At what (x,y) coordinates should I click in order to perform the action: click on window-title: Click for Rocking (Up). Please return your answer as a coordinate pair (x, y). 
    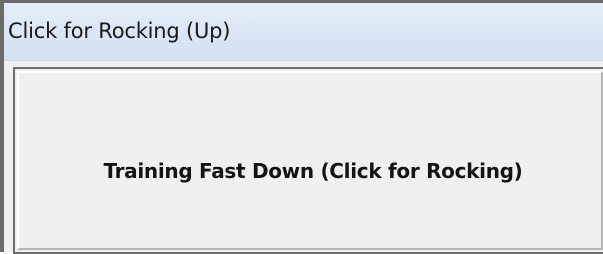
    Looking at the image, I should click on (119, 31).